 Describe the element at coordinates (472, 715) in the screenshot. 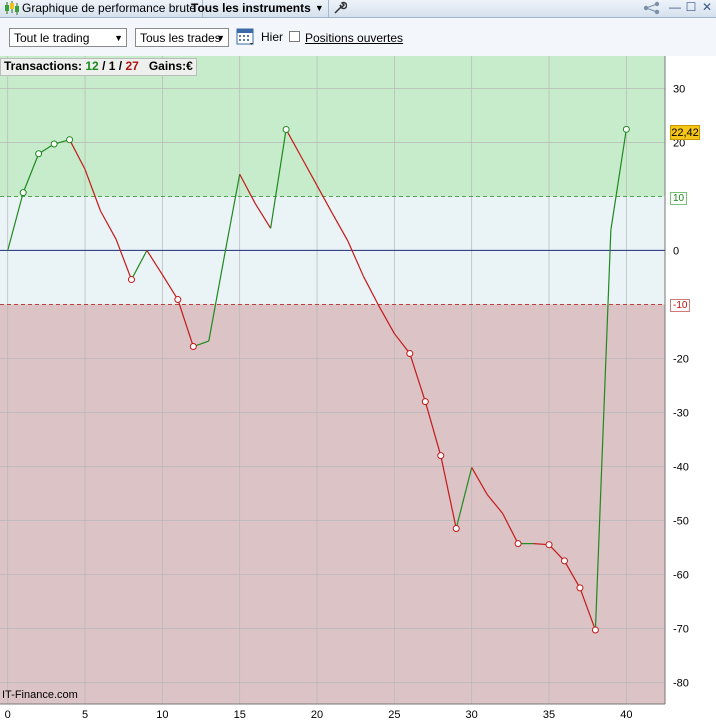

I see `x-tick-label: 30` at that location.